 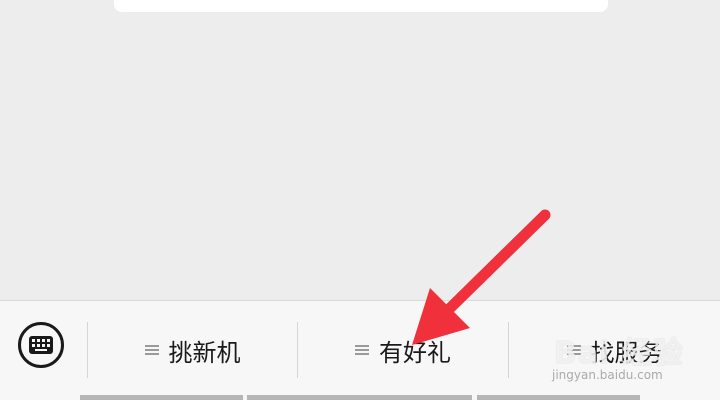 I want to click on menu-item-gifts: 有好礼, so click(x=403, y=350).